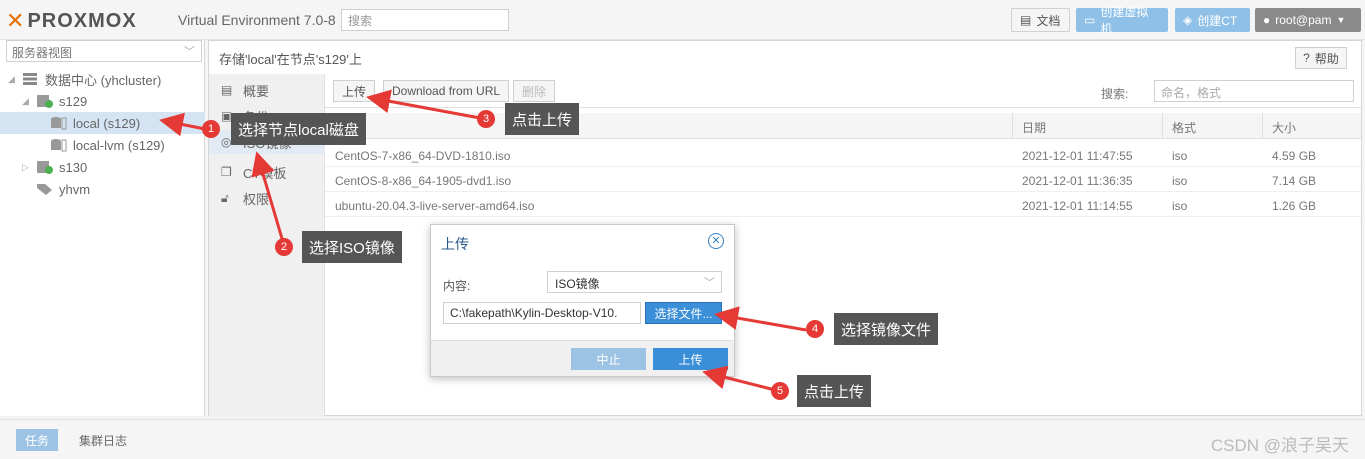 The width and height of the screenshot is (1365, 459). I want to click on user-icon: ●, so click(1267, 20).